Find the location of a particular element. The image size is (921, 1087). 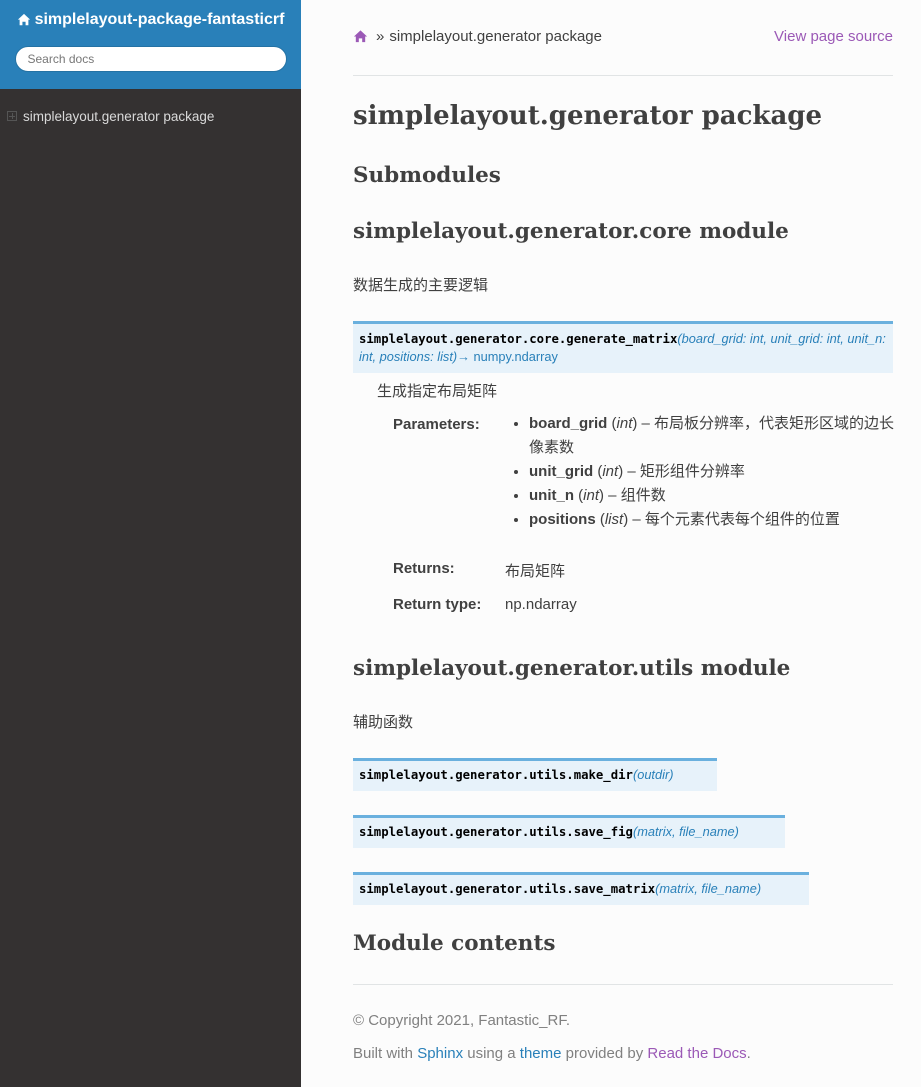

sidebar-item-generator-package: simplelayout.generator package is located at coordinates (150, 116).